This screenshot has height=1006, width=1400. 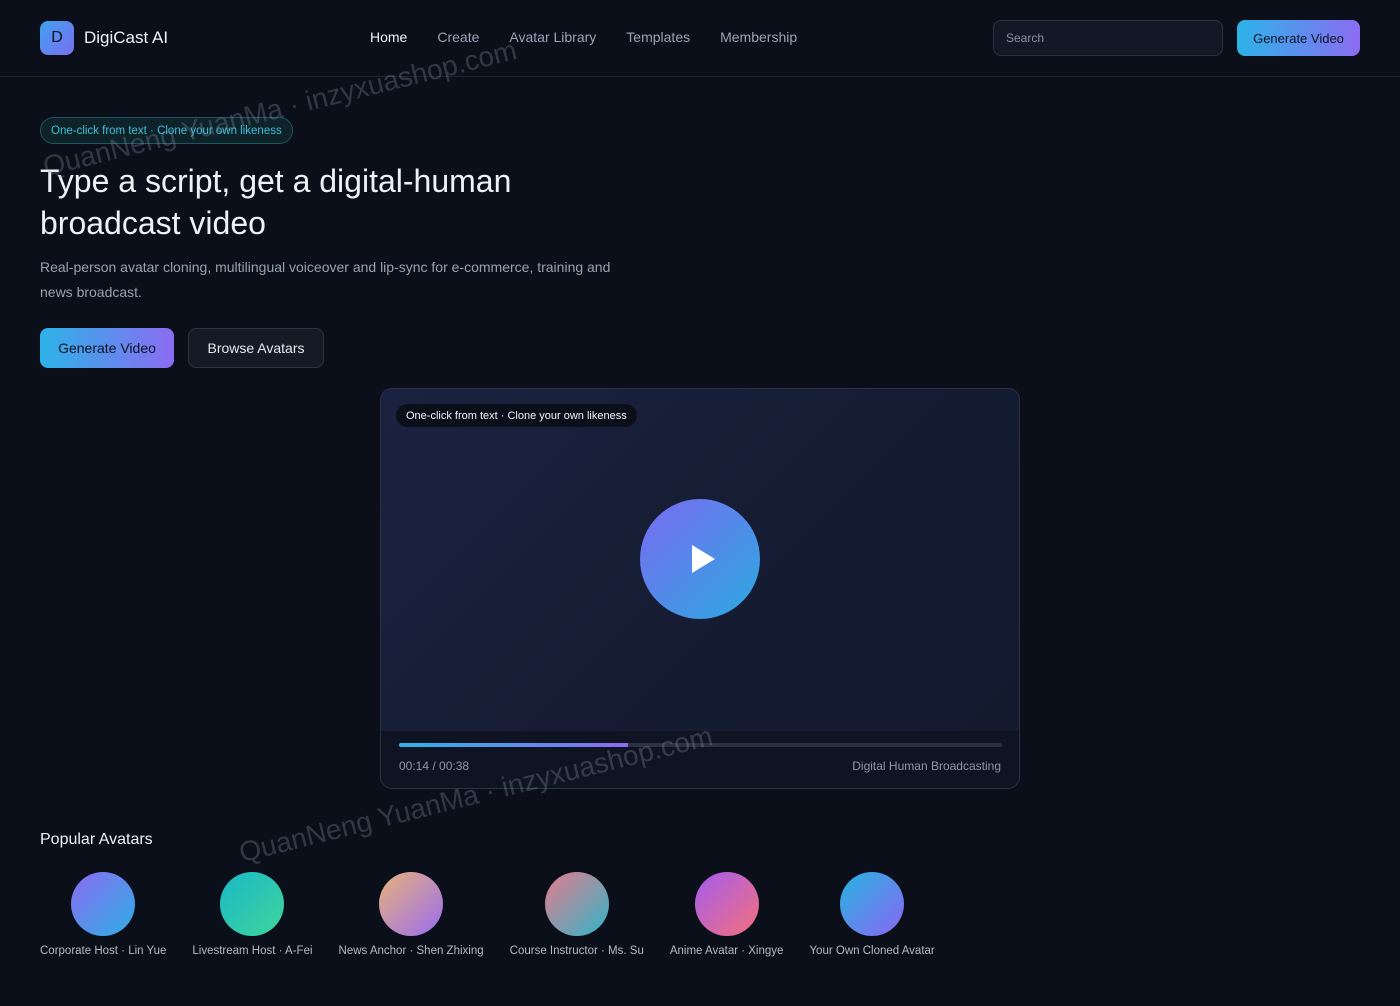 I want to click on avatar-label: Corporate Host · Lin Yue, so click(x=103, y=951).